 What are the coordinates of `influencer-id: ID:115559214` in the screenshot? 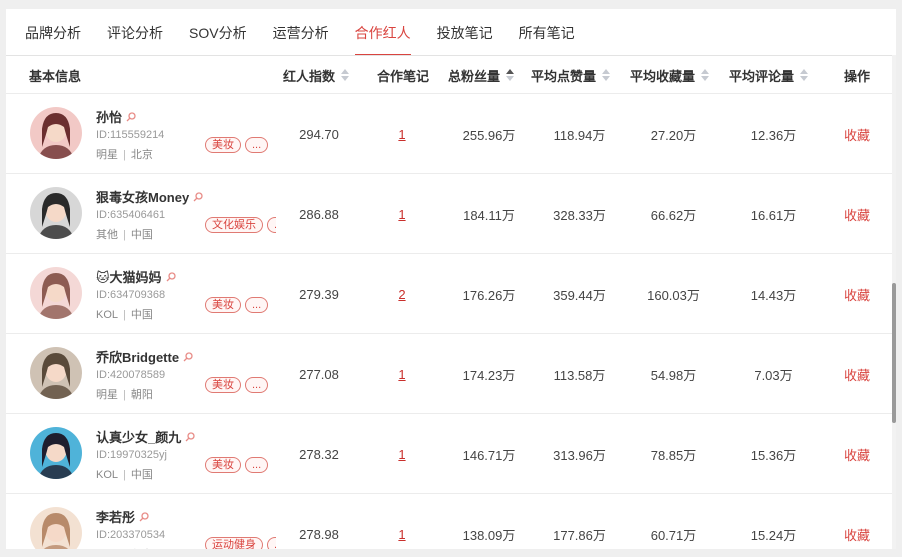 It's located at (130, 135).